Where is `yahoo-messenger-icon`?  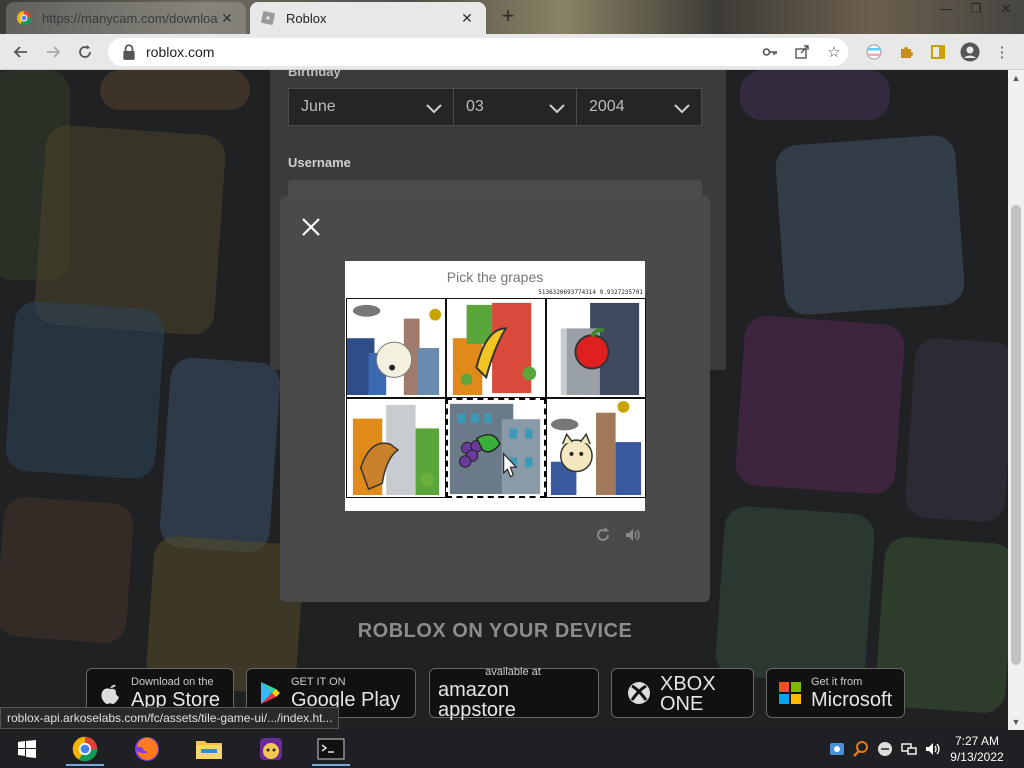 yahoo-messenger-icon is located at coordinates (271, 749).